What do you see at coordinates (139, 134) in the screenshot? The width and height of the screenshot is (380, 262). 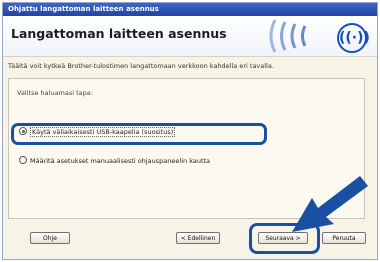 I see `usb-option-highlight` at bounding box center [139, 134].